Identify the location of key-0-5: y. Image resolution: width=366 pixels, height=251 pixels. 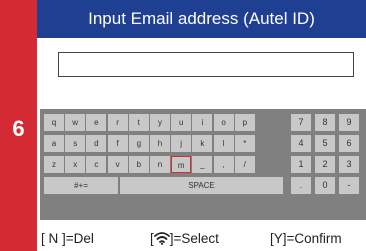
(160, 122).